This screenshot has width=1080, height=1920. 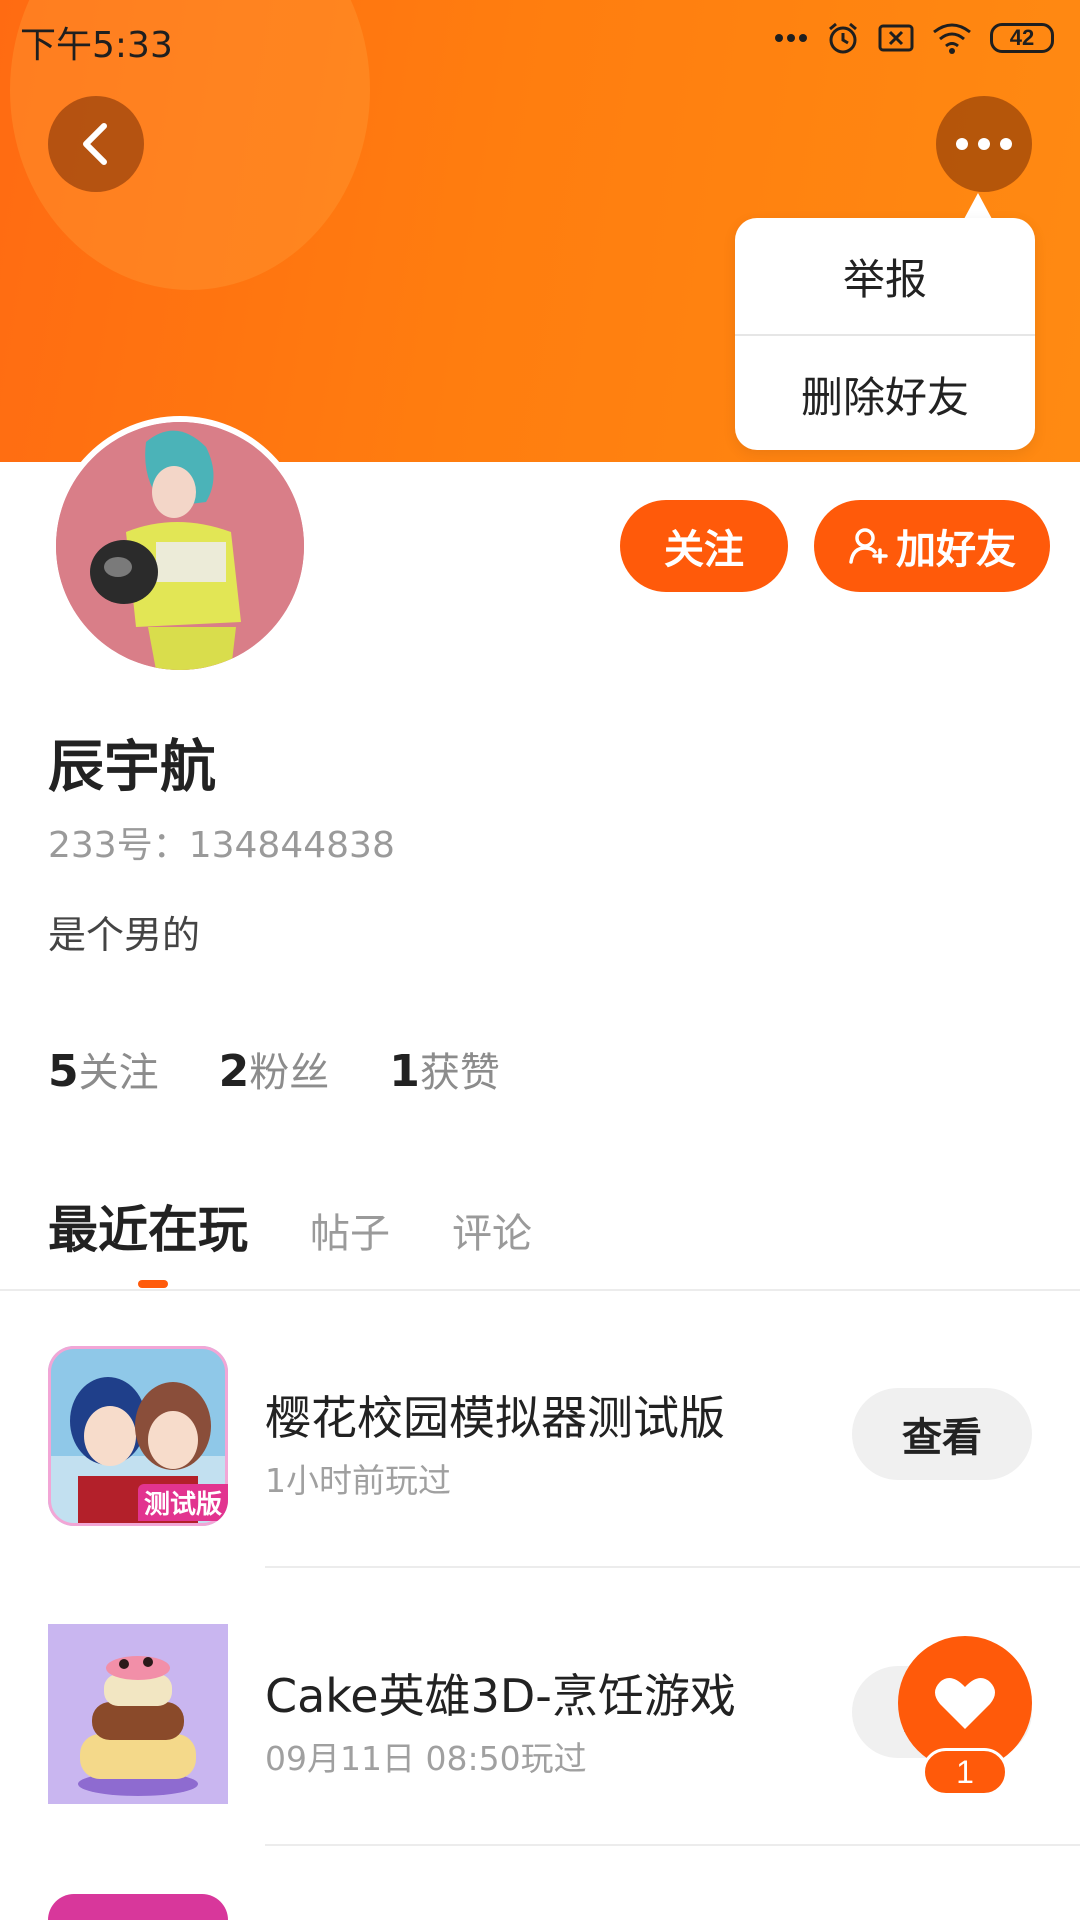 I want to click on menu-item-delete-friend: 删除好友, so click(x=885, y=394).